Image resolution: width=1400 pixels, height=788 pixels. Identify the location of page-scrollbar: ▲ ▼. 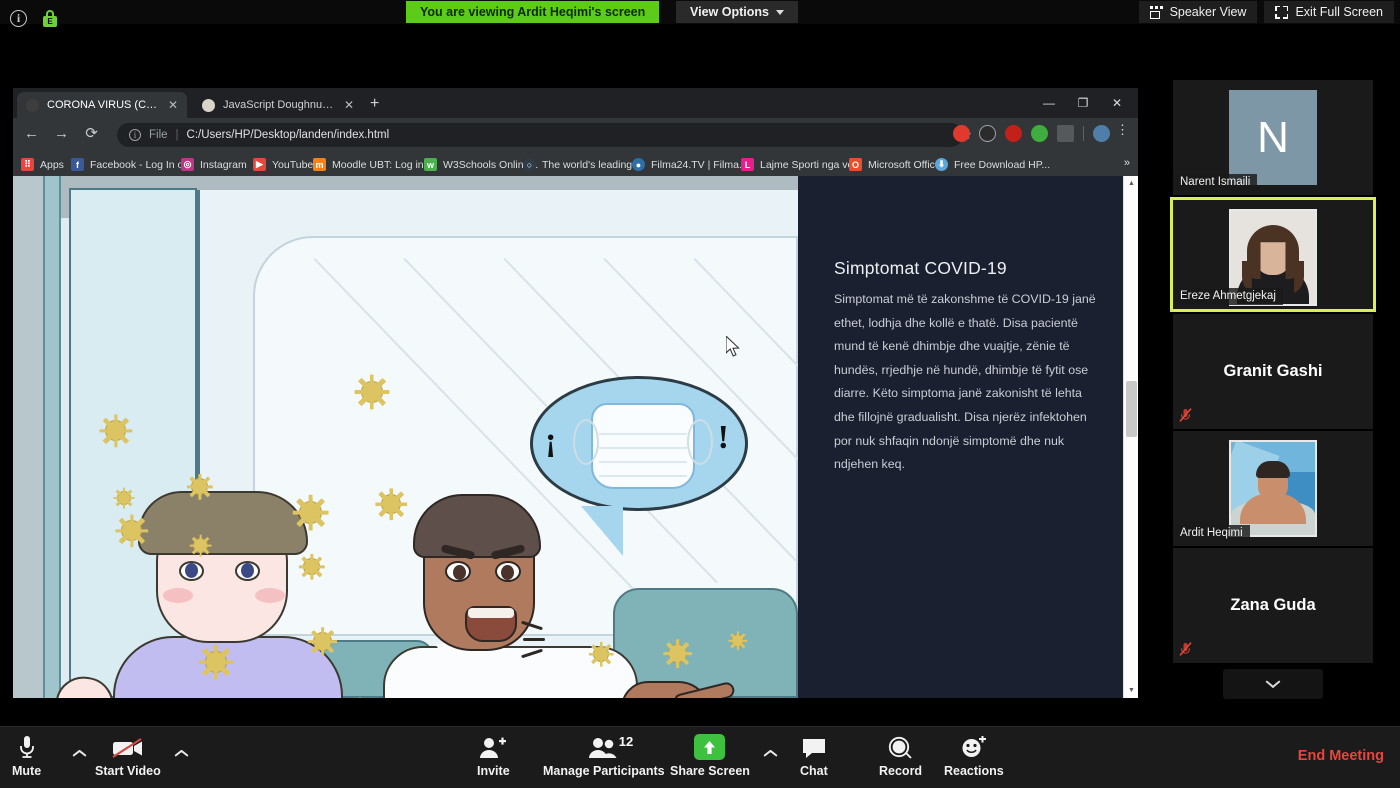
(1130, 437).